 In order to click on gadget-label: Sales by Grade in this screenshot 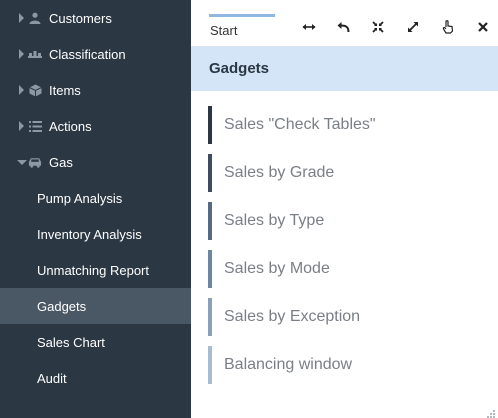, I will do `click(279, 172)`.